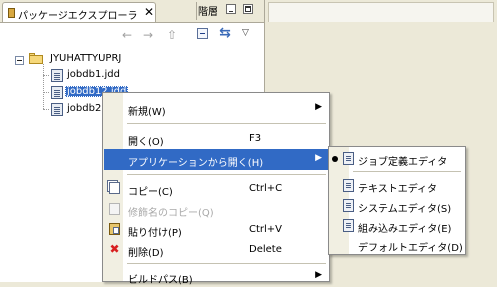 Image resolution: width=497 pixels, height=287 pixels. I want to click on submenu-item-label: ジョブ定義エディタ, so click(403, 162).